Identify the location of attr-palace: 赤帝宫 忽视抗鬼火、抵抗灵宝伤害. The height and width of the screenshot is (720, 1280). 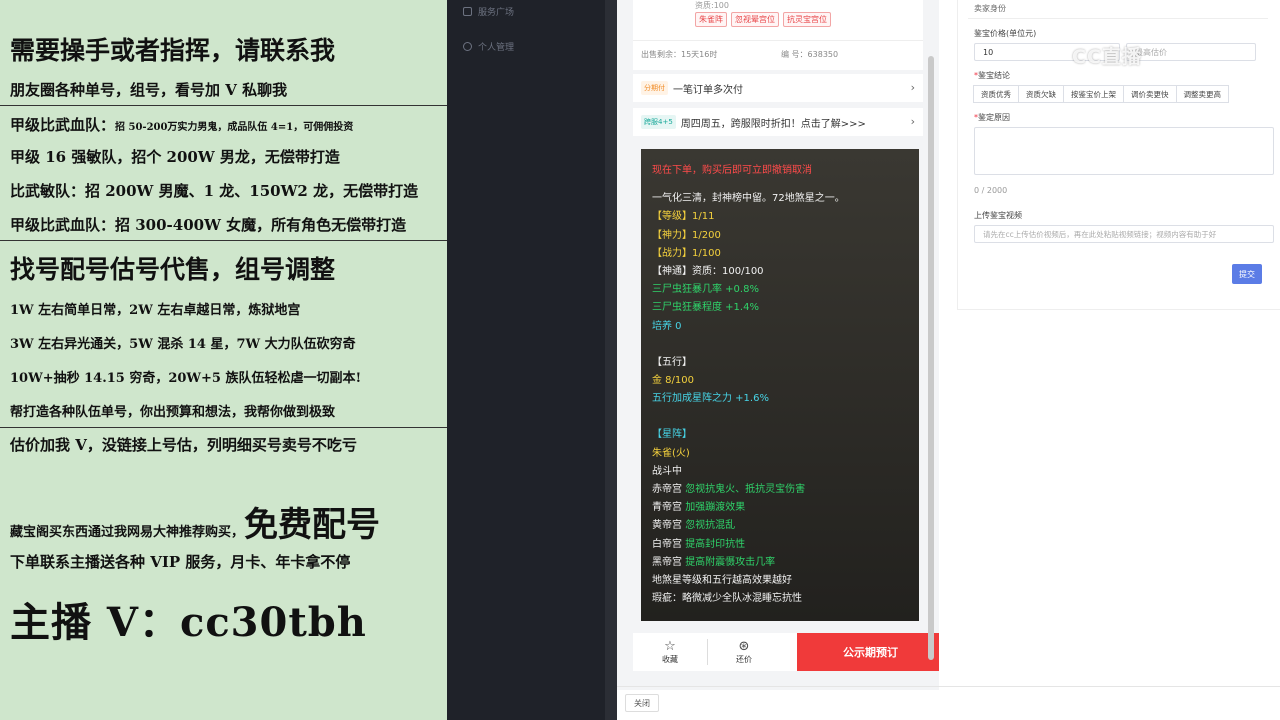
(780, 490).